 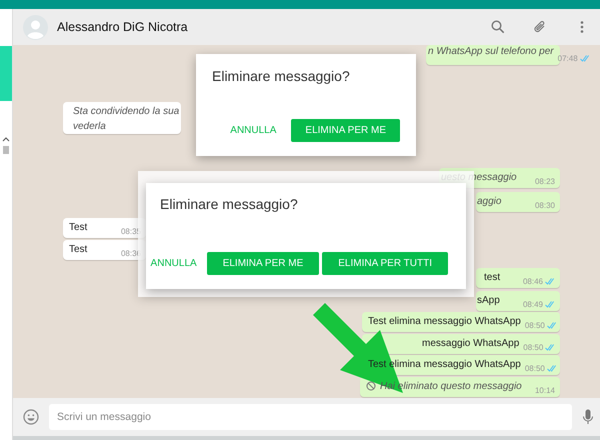 I want to click on sidebar-strip, so click(x=6, y=73).